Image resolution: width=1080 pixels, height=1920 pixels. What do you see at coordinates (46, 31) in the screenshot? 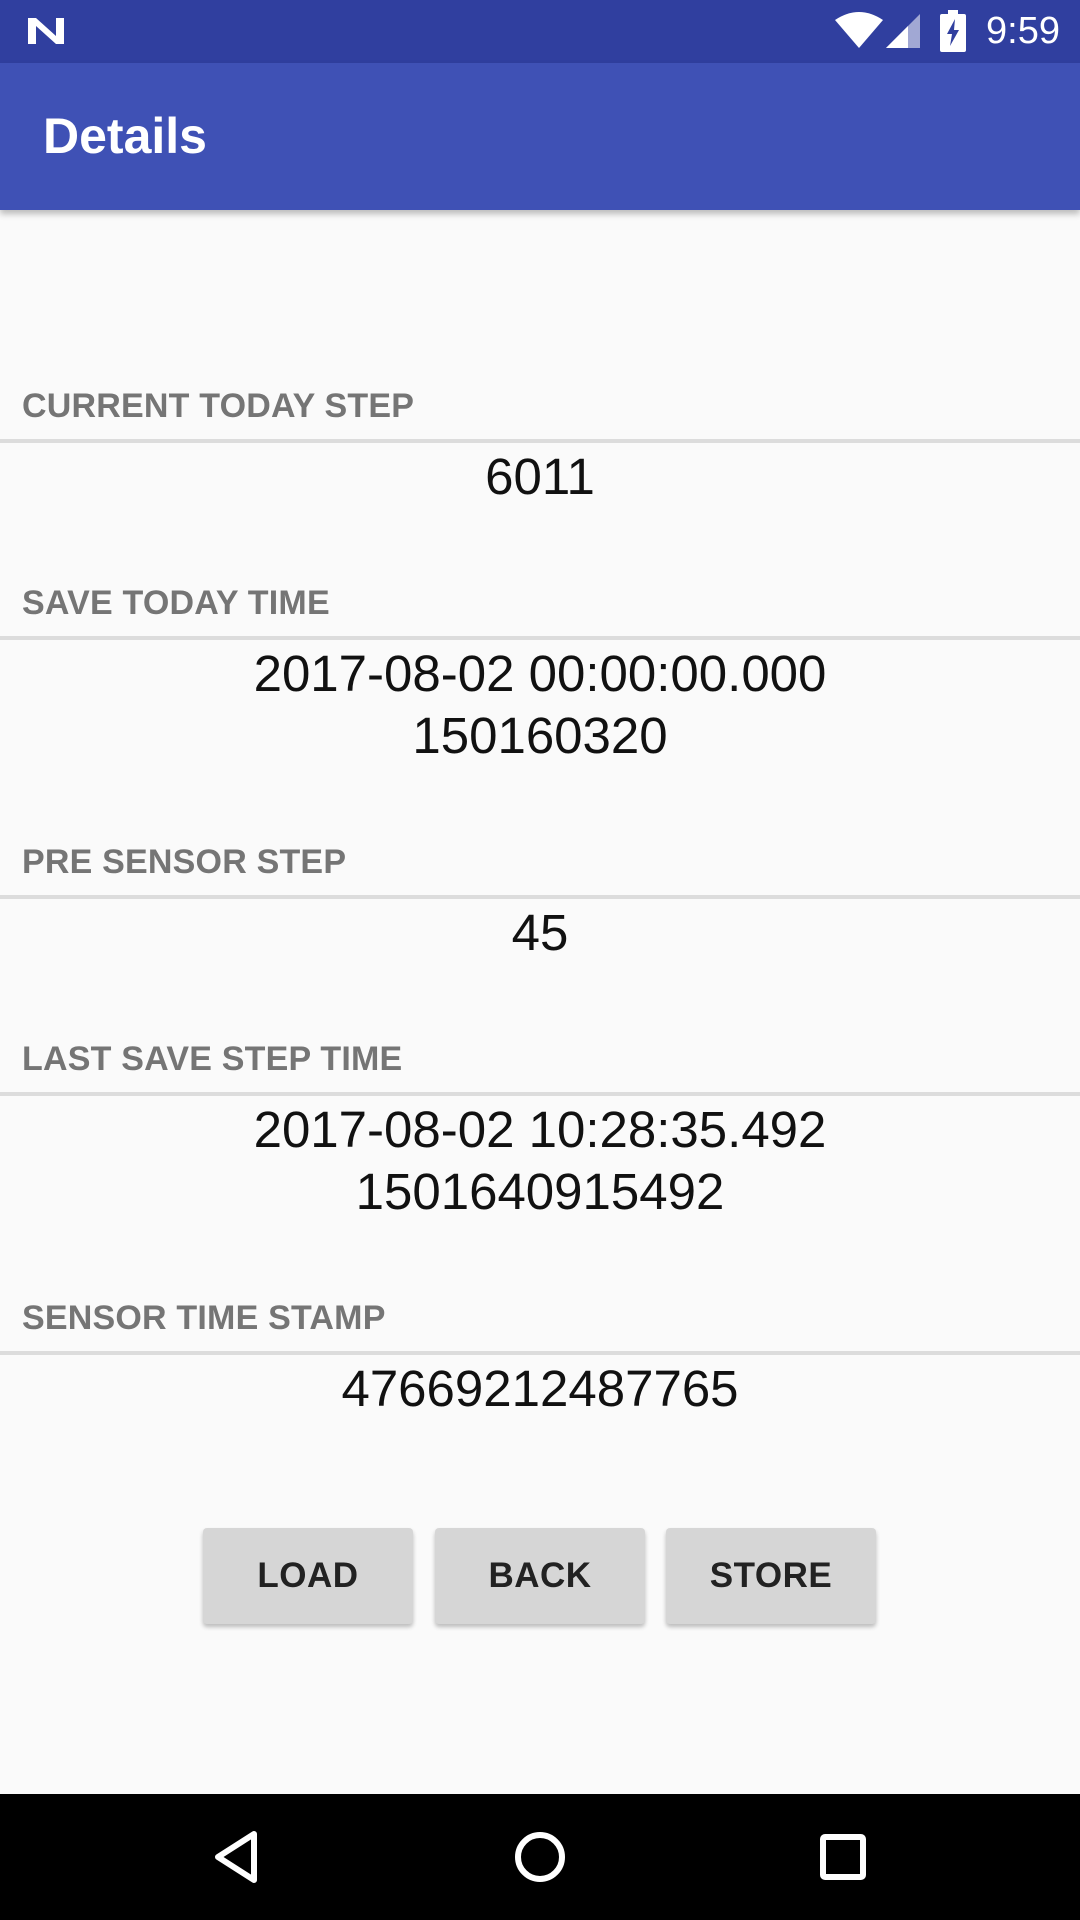
I see `notification-n-icon` at bounding box center [46, 31].